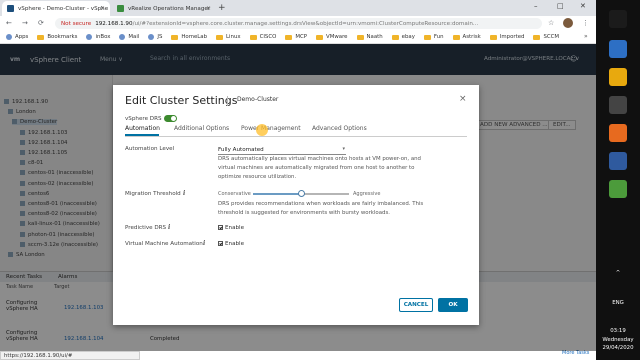 The width and height of the screenshot is (640, 360). I want to click on bookmark-item: HomeLab, so click(189, 37).